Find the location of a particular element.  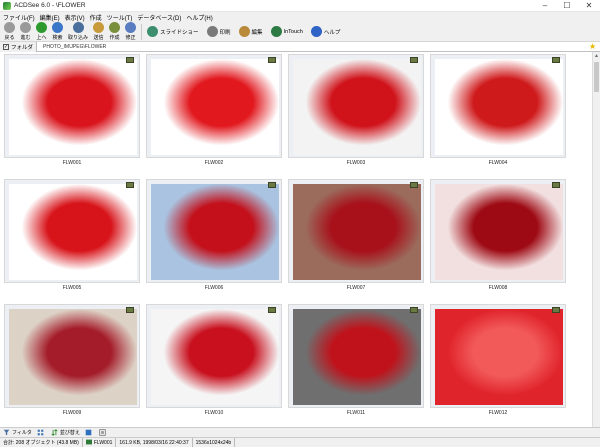

thumbnail-item: FLW010 is located at coordinates (214, 361).